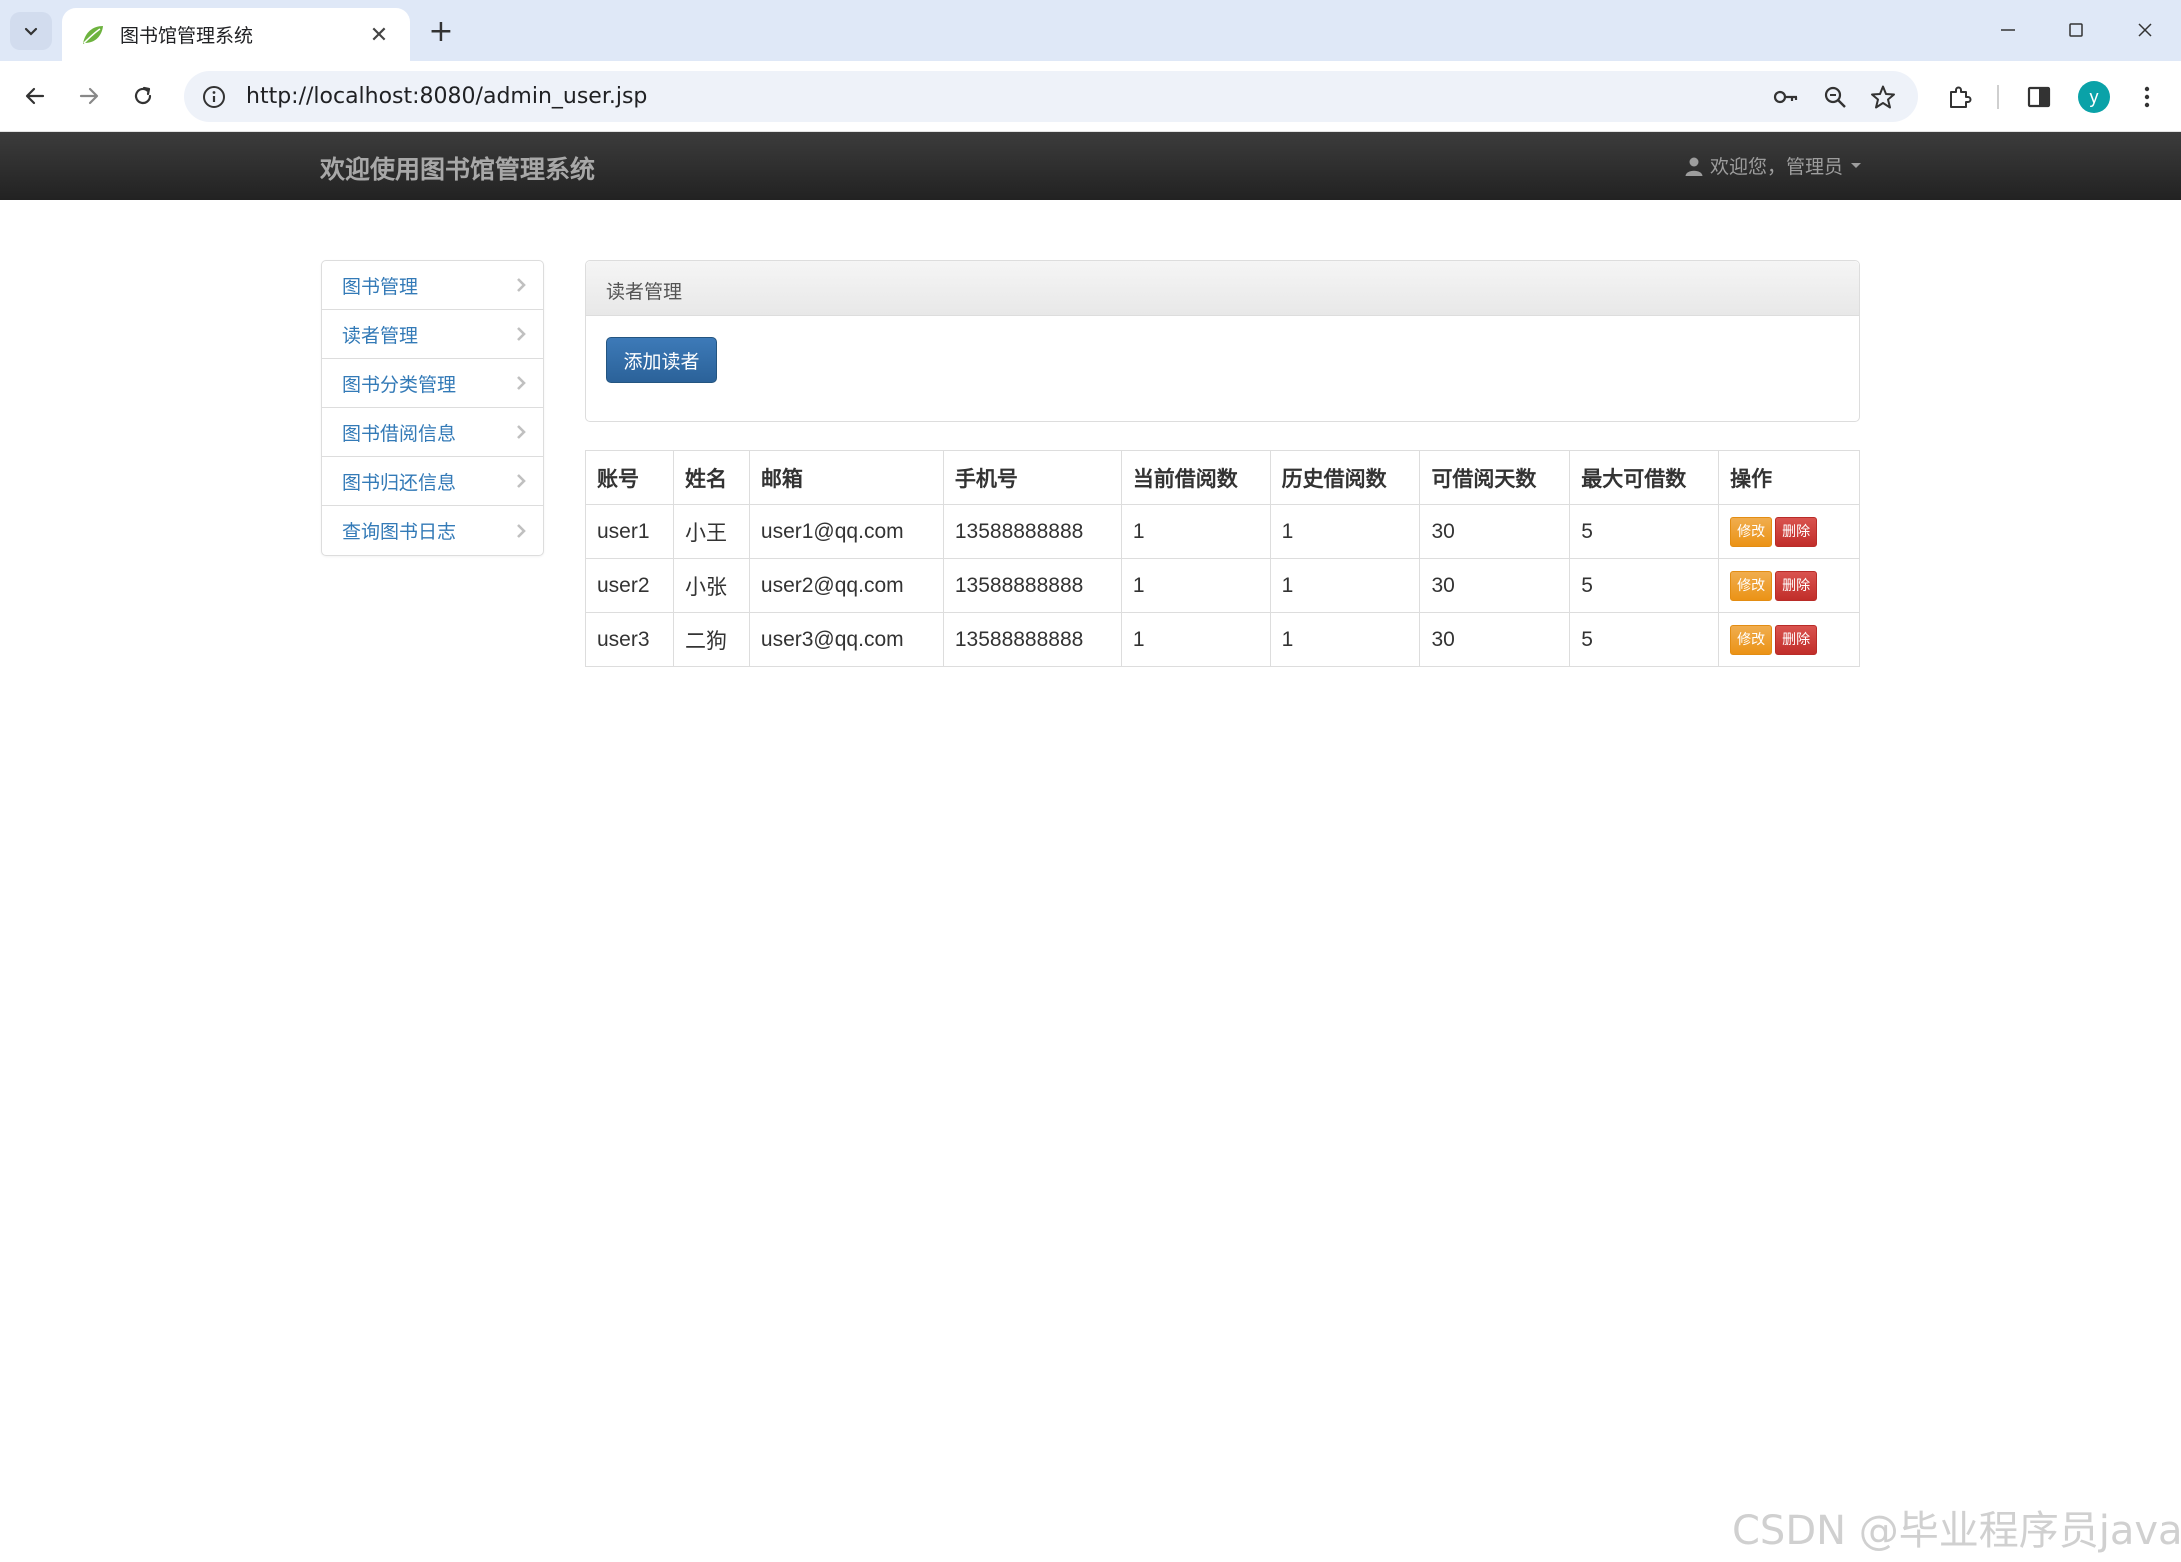  What do you see at coordinates (143, 96) in the screenshot?
I see `reload-button` at bounding box center [143, 96].